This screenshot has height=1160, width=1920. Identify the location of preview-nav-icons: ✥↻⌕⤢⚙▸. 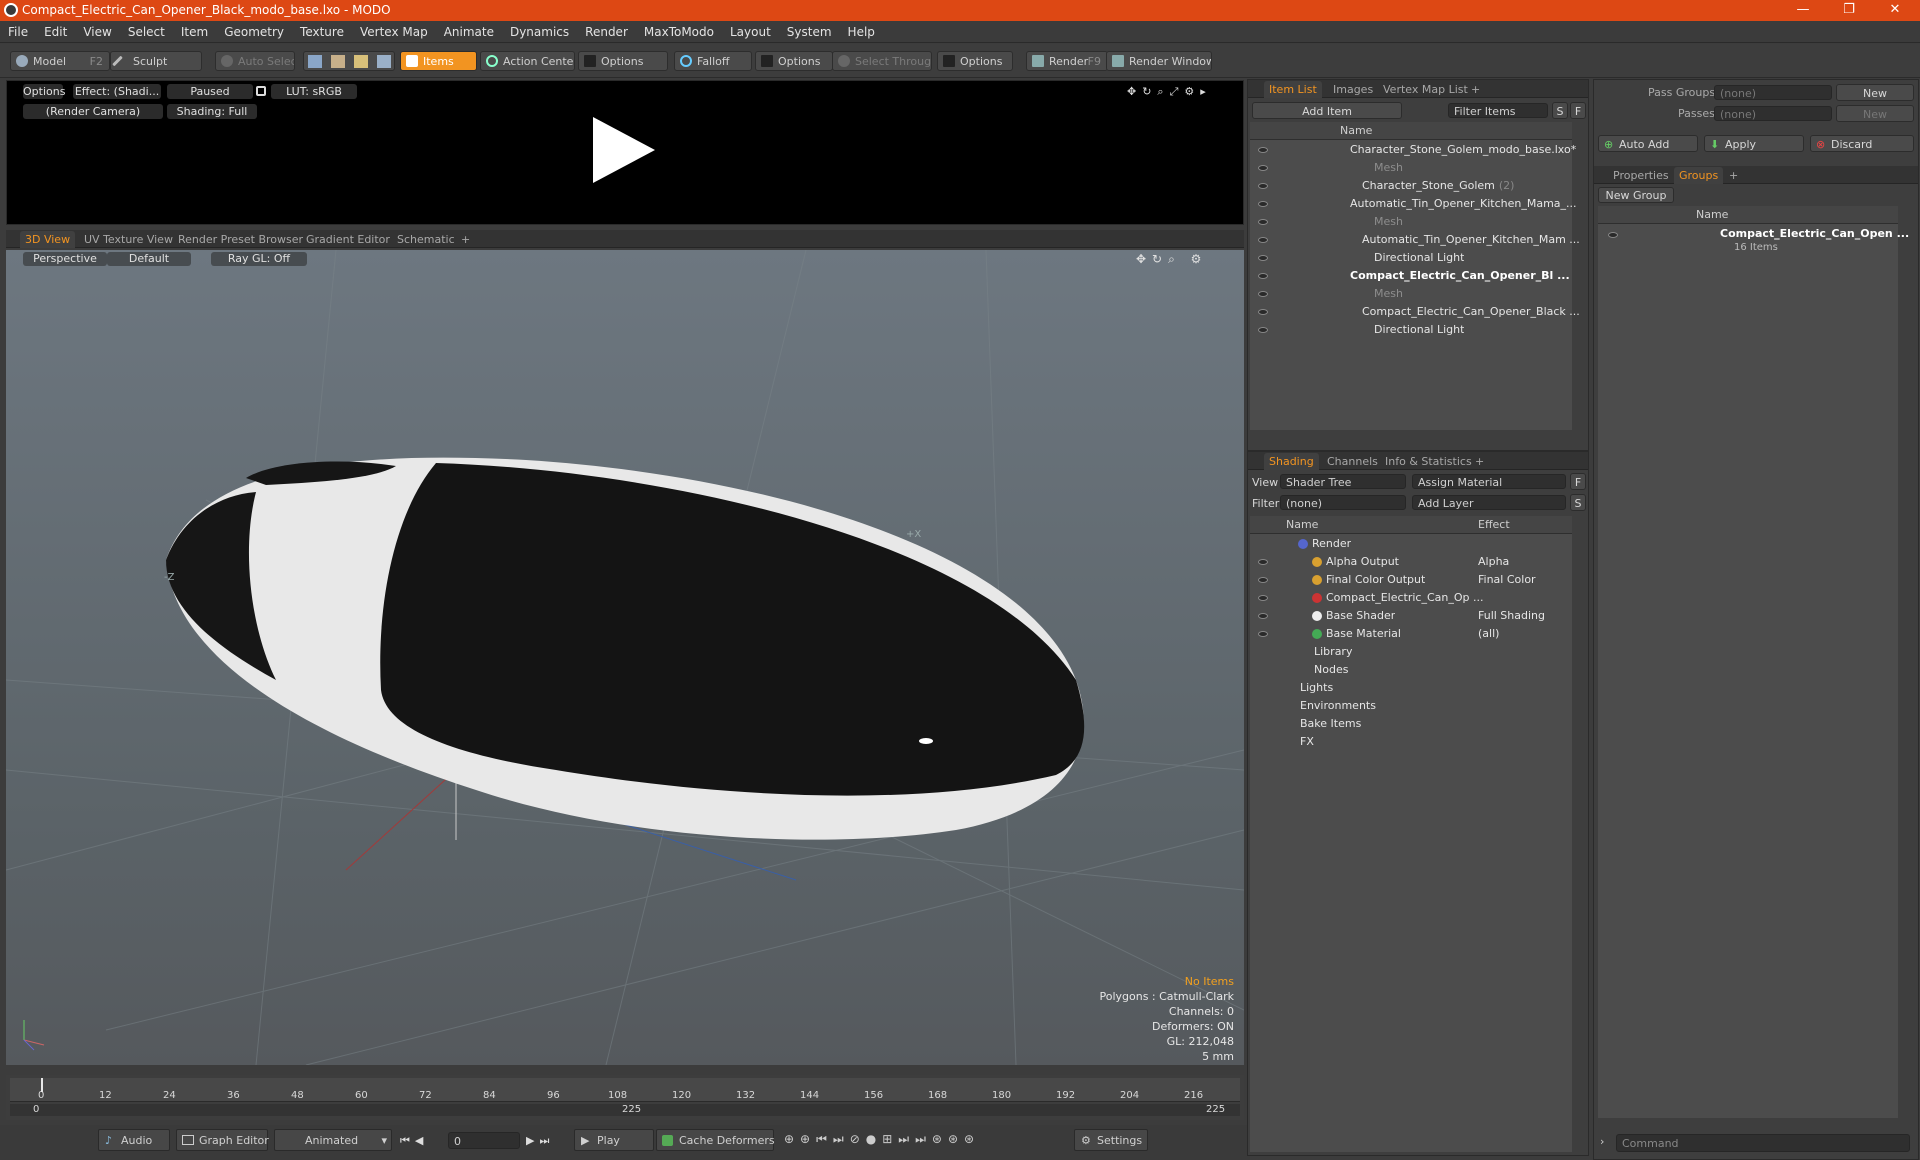
(1169, 92).